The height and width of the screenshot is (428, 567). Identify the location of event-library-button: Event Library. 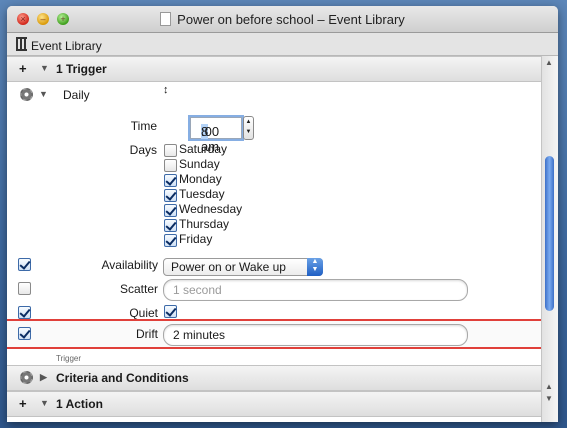
(59, 45).